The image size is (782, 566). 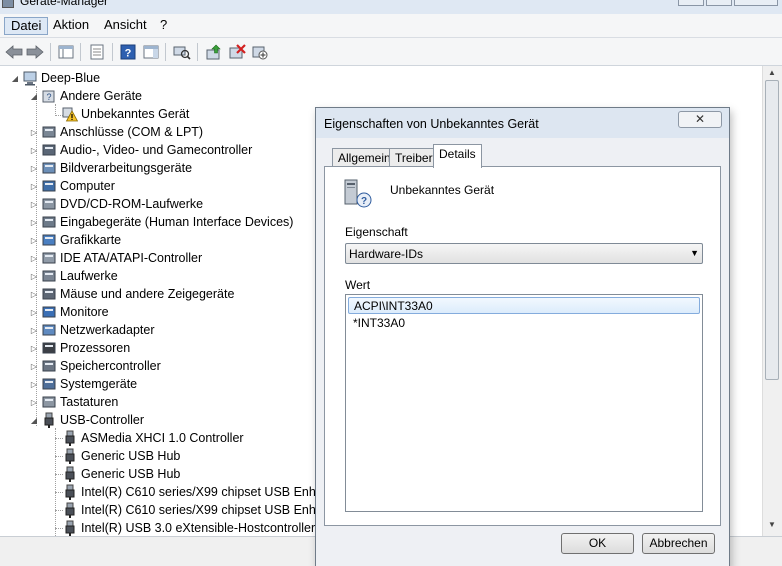 I want to click on tree-device-usb: ASMedia XHCI 1.0 Controller, so click(x=153, y=438).